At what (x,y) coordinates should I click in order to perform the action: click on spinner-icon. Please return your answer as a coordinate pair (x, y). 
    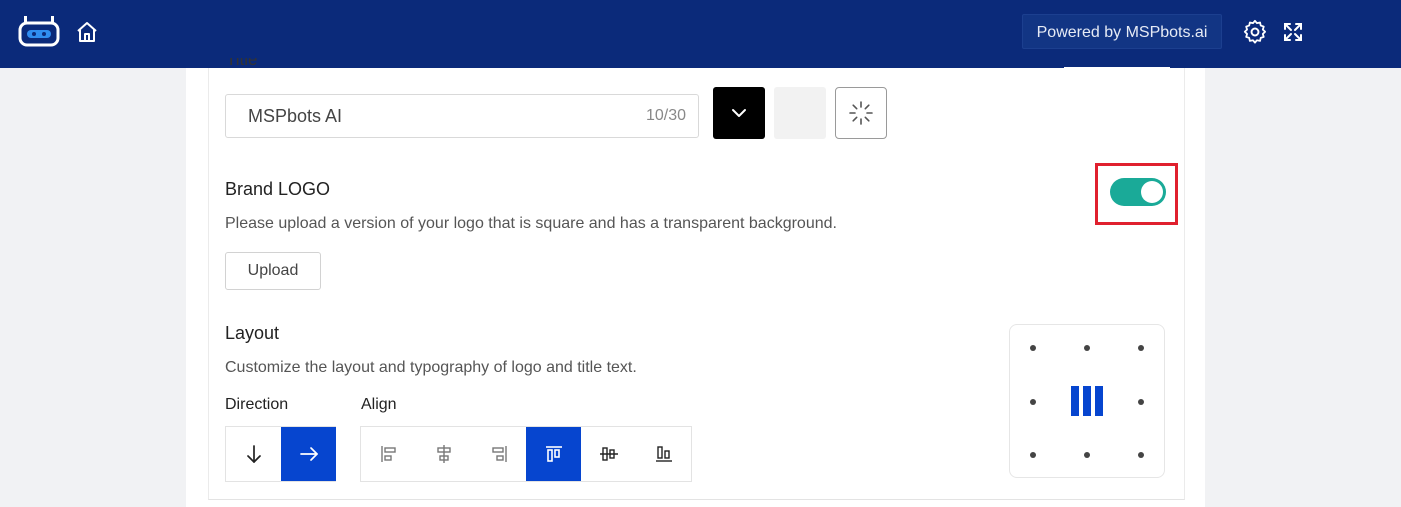
    Looking at the image, I should click on (861, 113).